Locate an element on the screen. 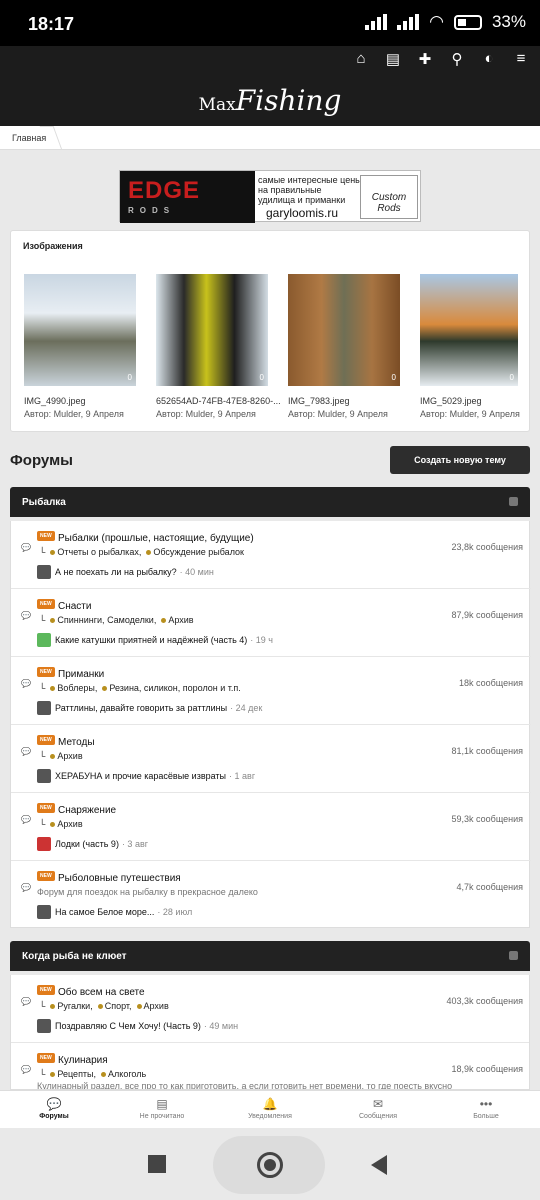 The image size is (540, 1200). news-icon: ▤ is located at coordinates (393, 59).